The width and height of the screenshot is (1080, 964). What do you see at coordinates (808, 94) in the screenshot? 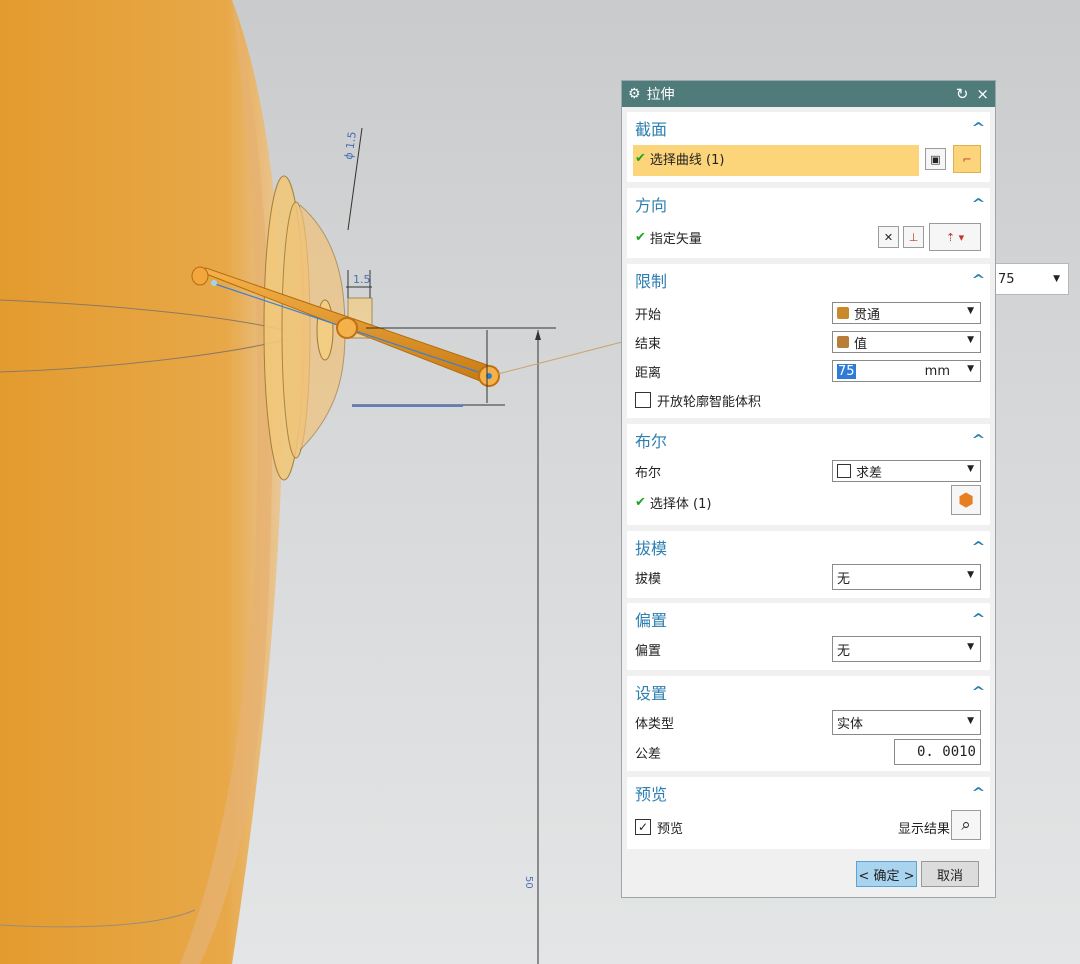
I see `dialog-titlebar: ⚙ 拉伸 ↻ ×` at bounding box center [808, 94].